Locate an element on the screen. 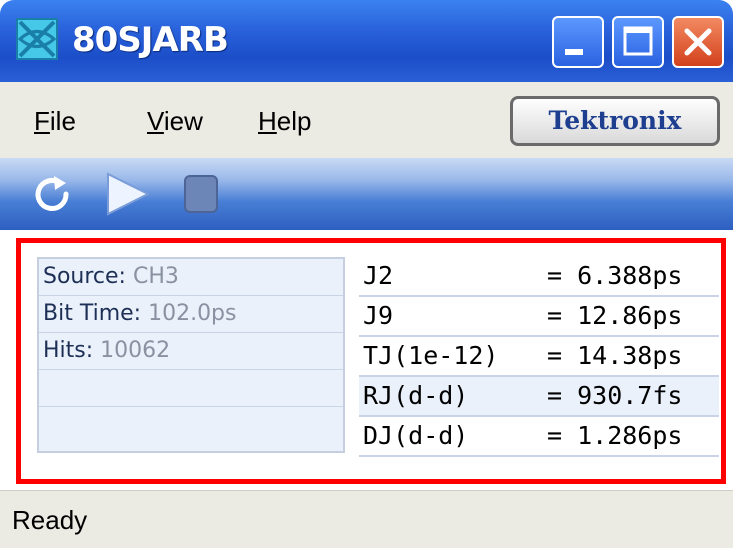 This screenshot has width=733, height=548. measurement-value: = 930.7fs is located at coordinates (615, 395).